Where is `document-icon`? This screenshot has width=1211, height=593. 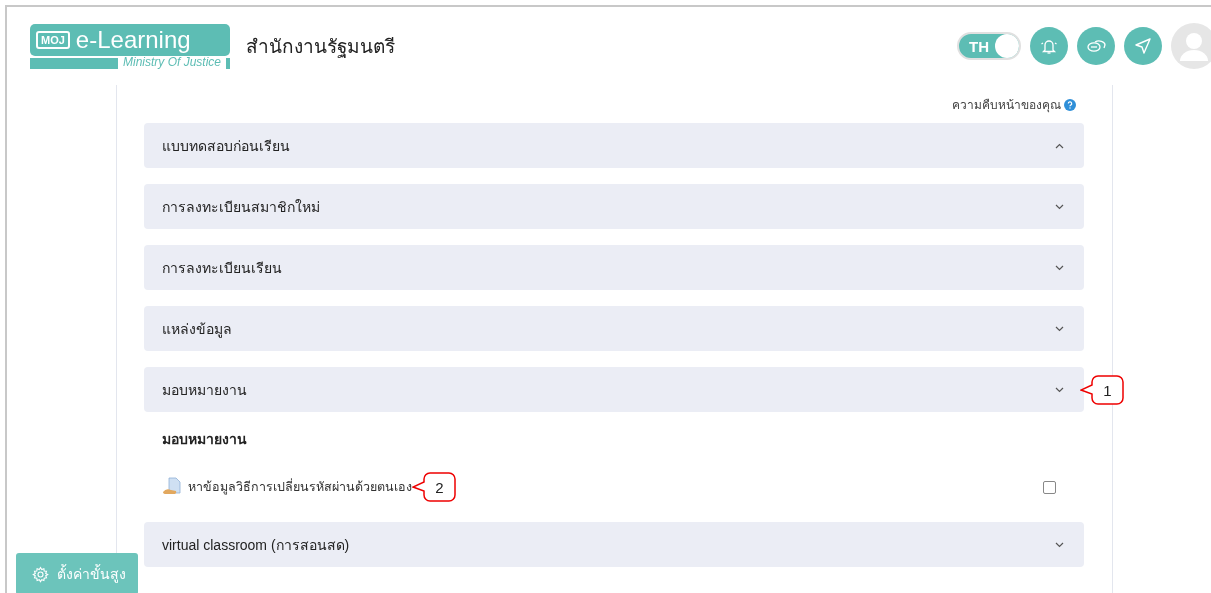 document-icon is located at coordinates (172, 487).